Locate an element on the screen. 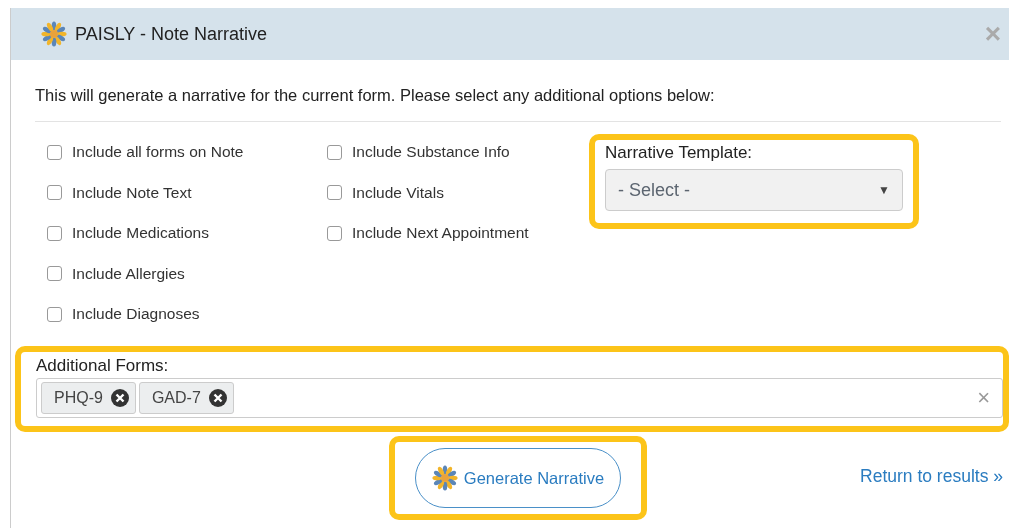 The image size is (1009, 528). form-tag: PHQ-9 is located at coordinates (88, 398).